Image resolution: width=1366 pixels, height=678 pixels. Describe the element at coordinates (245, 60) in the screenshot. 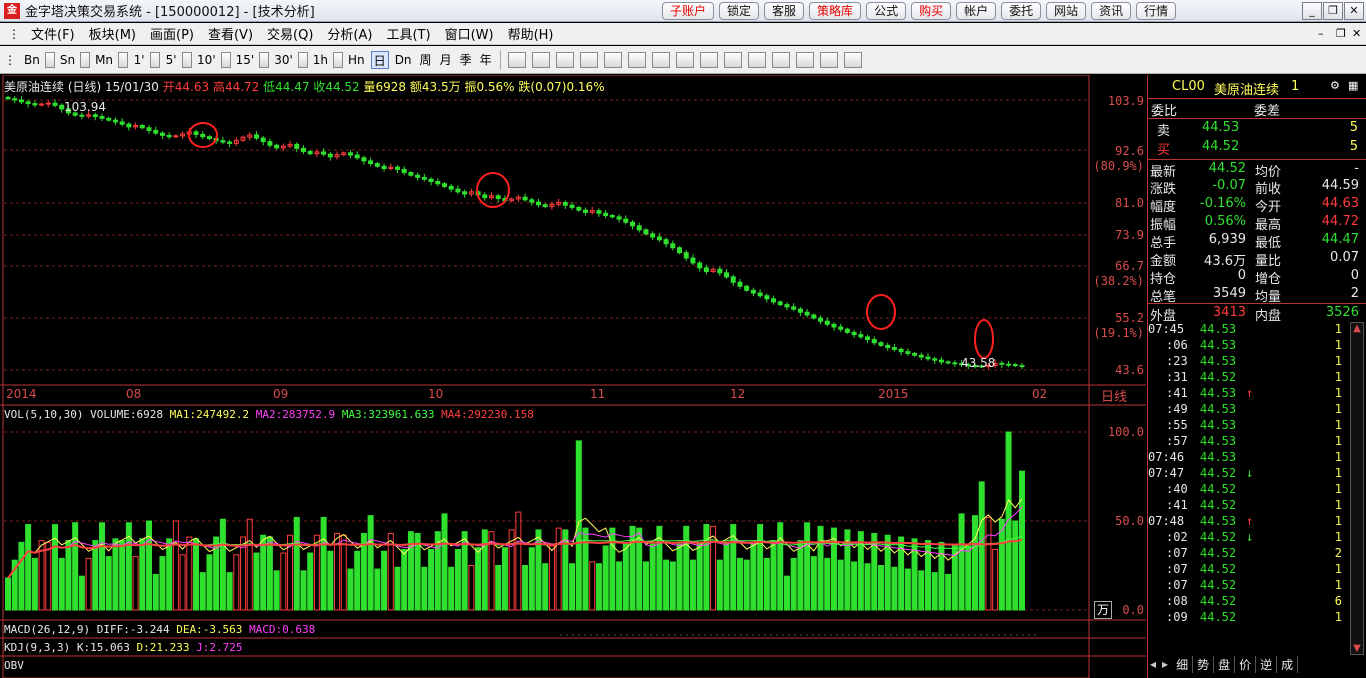

I see `period-button-6: 15'` at that location.